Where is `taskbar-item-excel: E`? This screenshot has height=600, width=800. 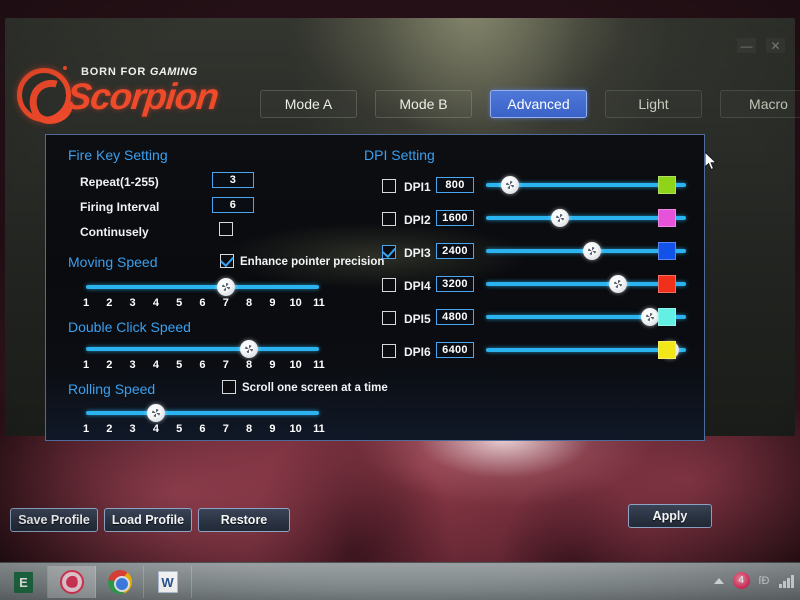
taskbar-item-excel: E is located at coordinates (24, 582).